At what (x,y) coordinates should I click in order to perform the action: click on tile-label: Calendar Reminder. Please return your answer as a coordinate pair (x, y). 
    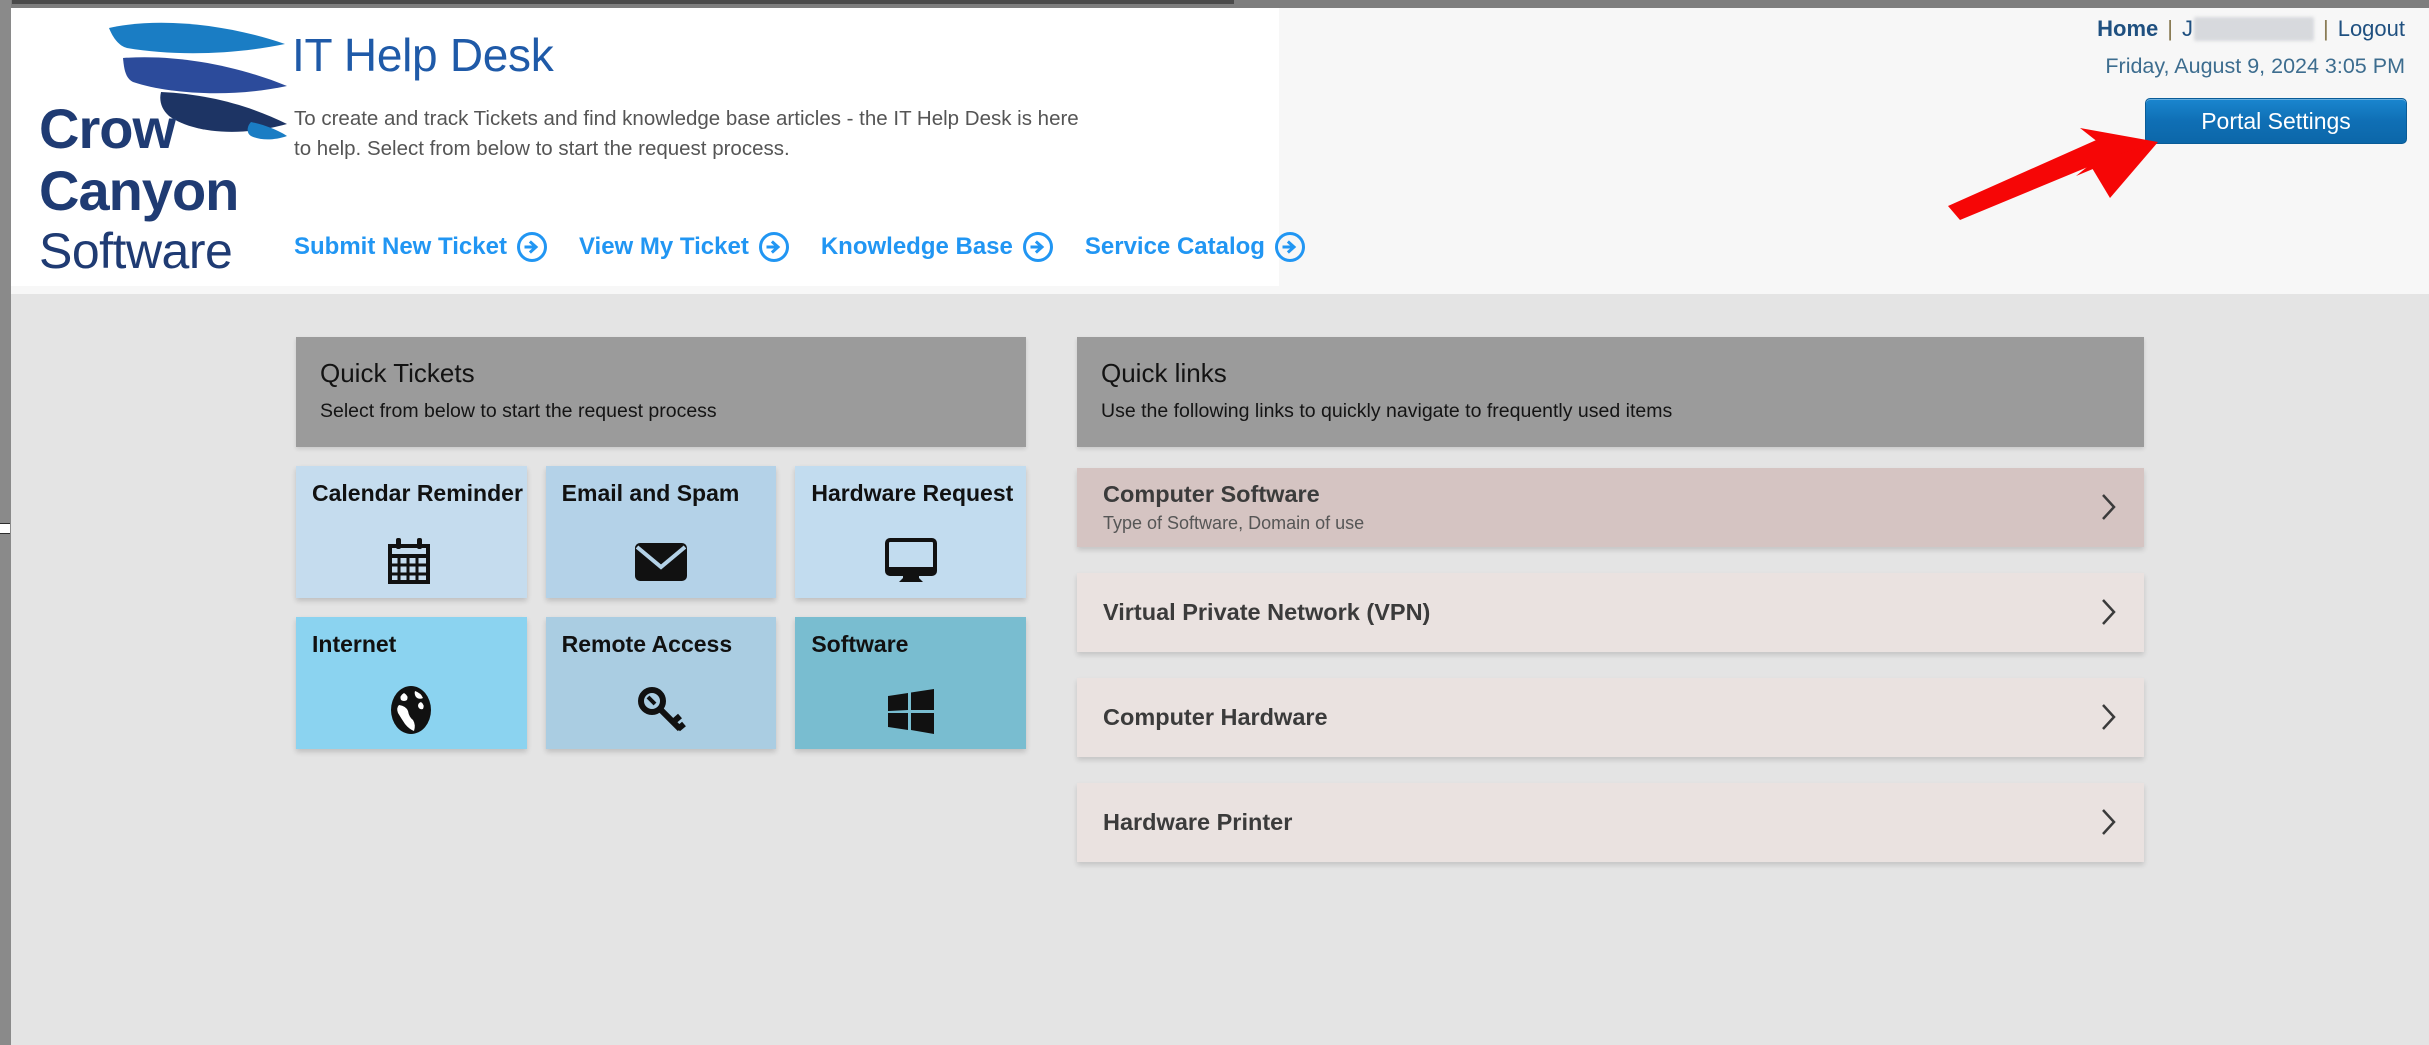
    Looking at the image, I should click on (417, 492).